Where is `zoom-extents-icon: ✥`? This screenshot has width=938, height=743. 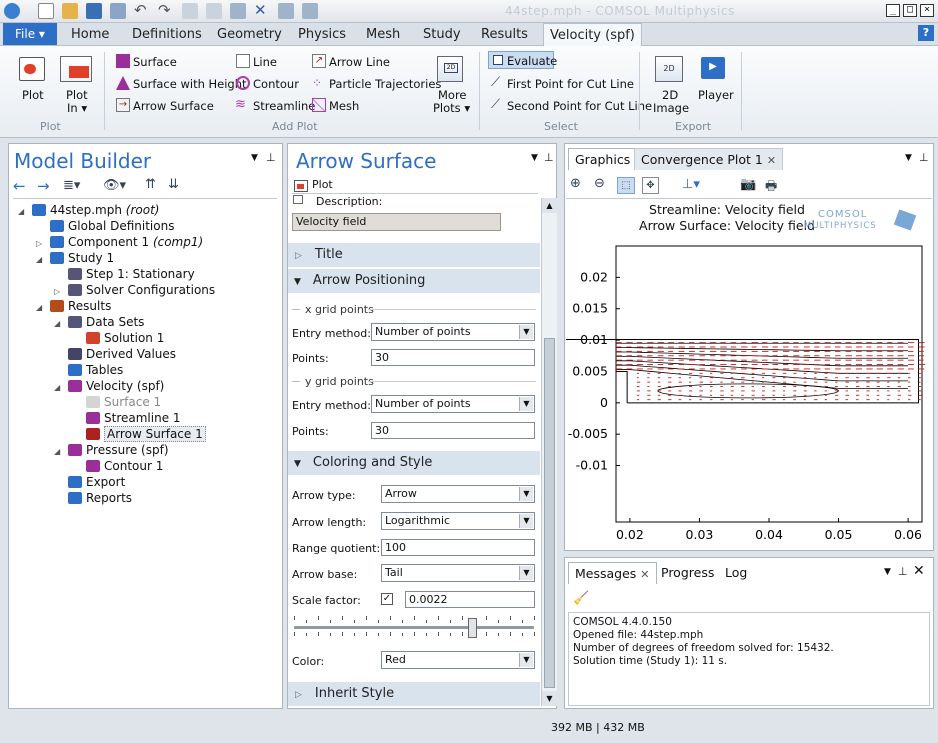
zoom-extents-icon: ✥ is located at coordinates (650, 185).